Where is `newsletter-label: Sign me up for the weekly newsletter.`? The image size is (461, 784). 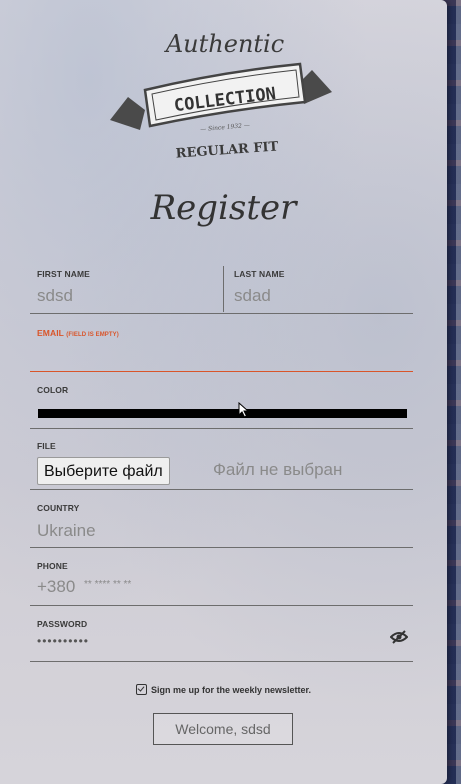
newsletter-label: Sign me up for the weekly newsletter. is located at coordinates (231, 690).